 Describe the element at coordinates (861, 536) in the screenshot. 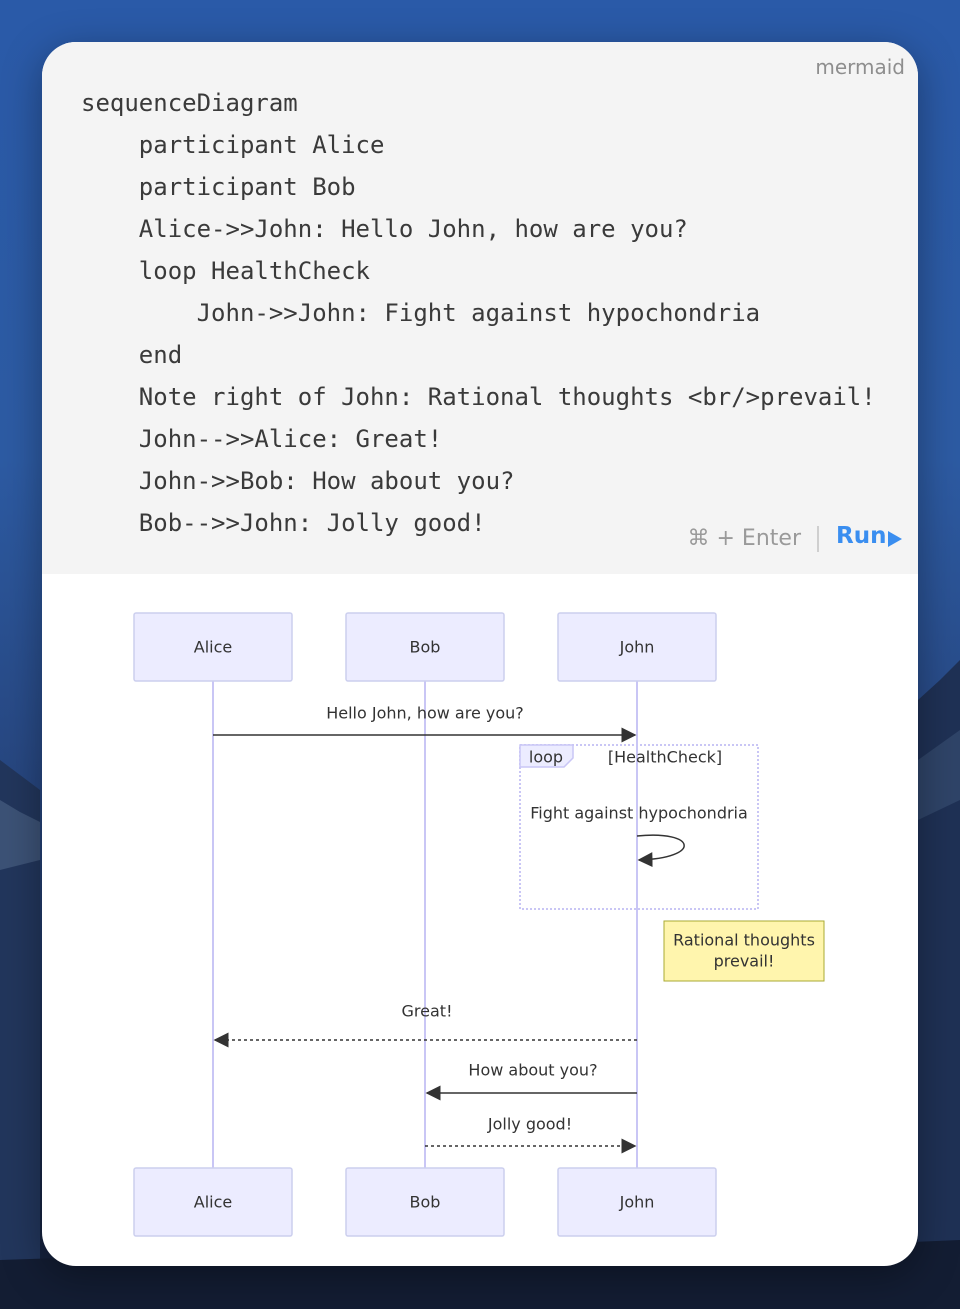

I see `run-button: Run` at that location.